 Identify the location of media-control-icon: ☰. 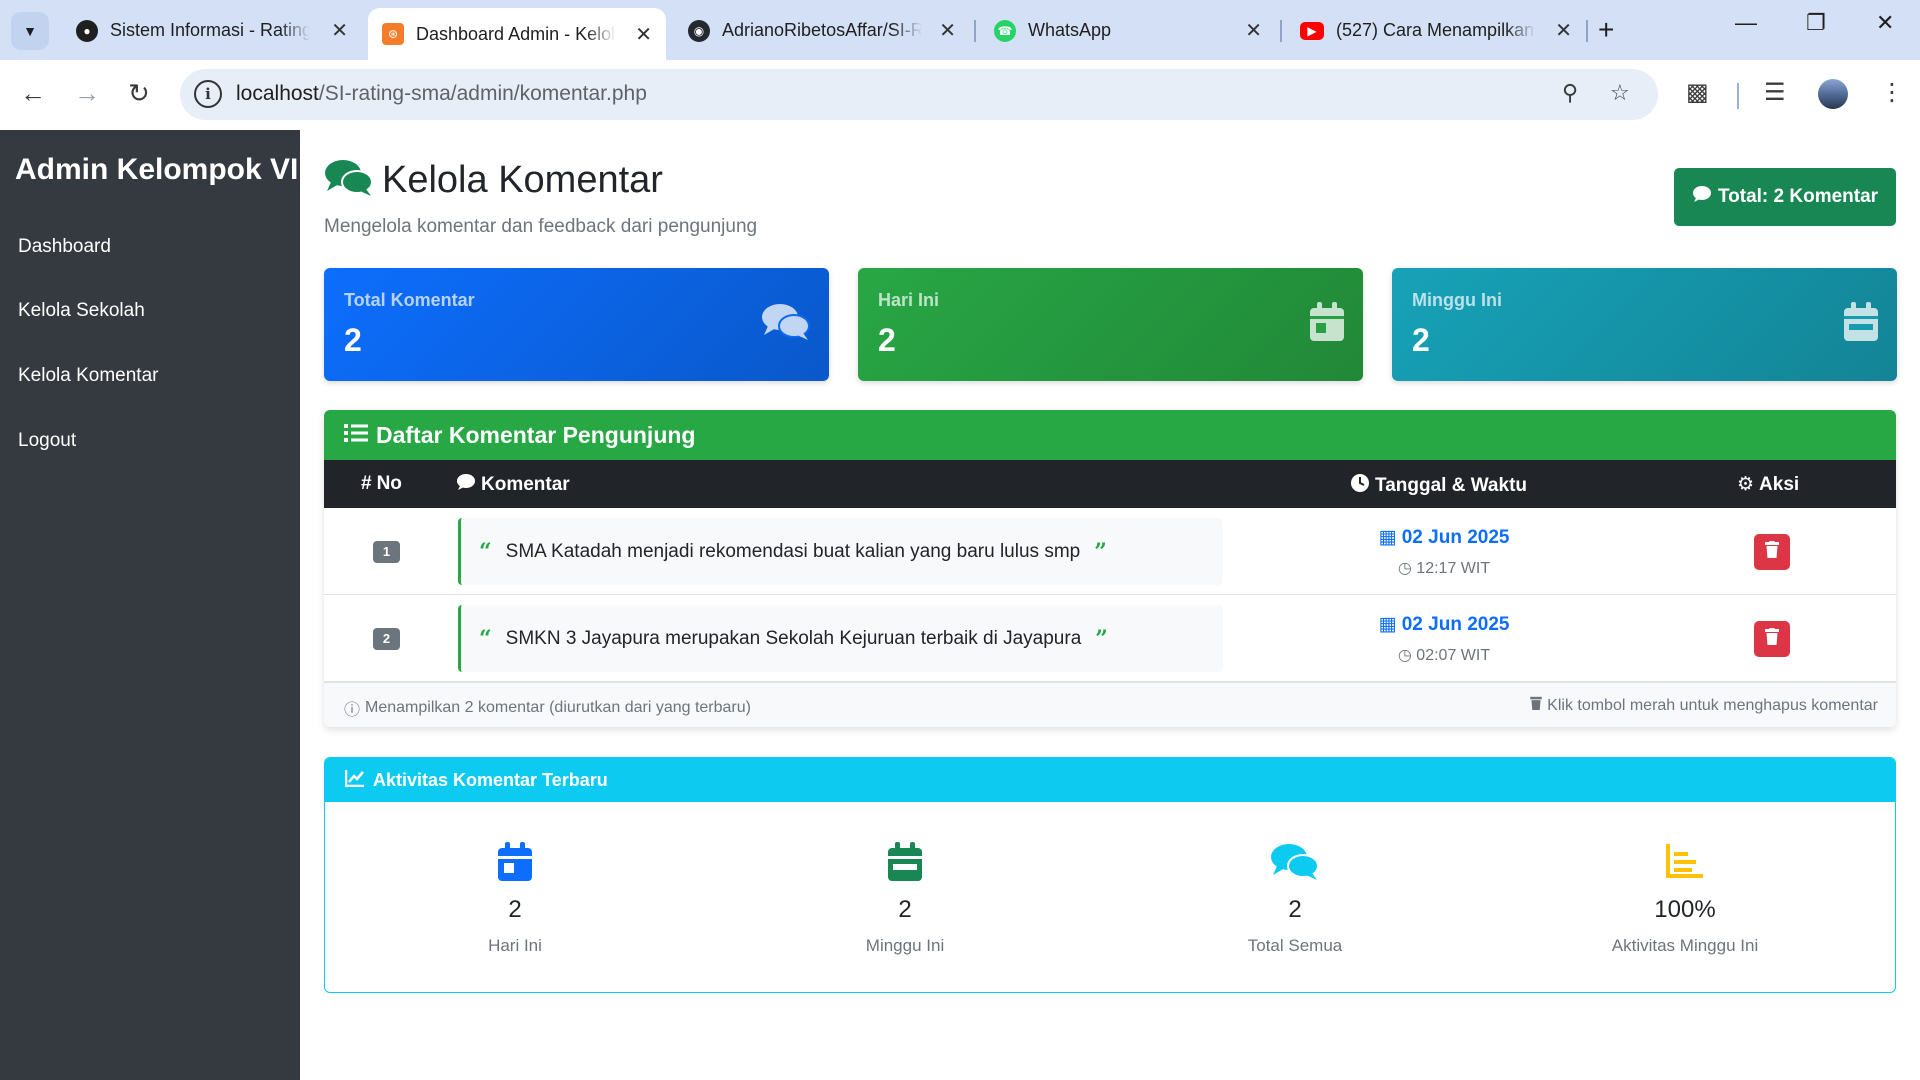
(1775, 92).